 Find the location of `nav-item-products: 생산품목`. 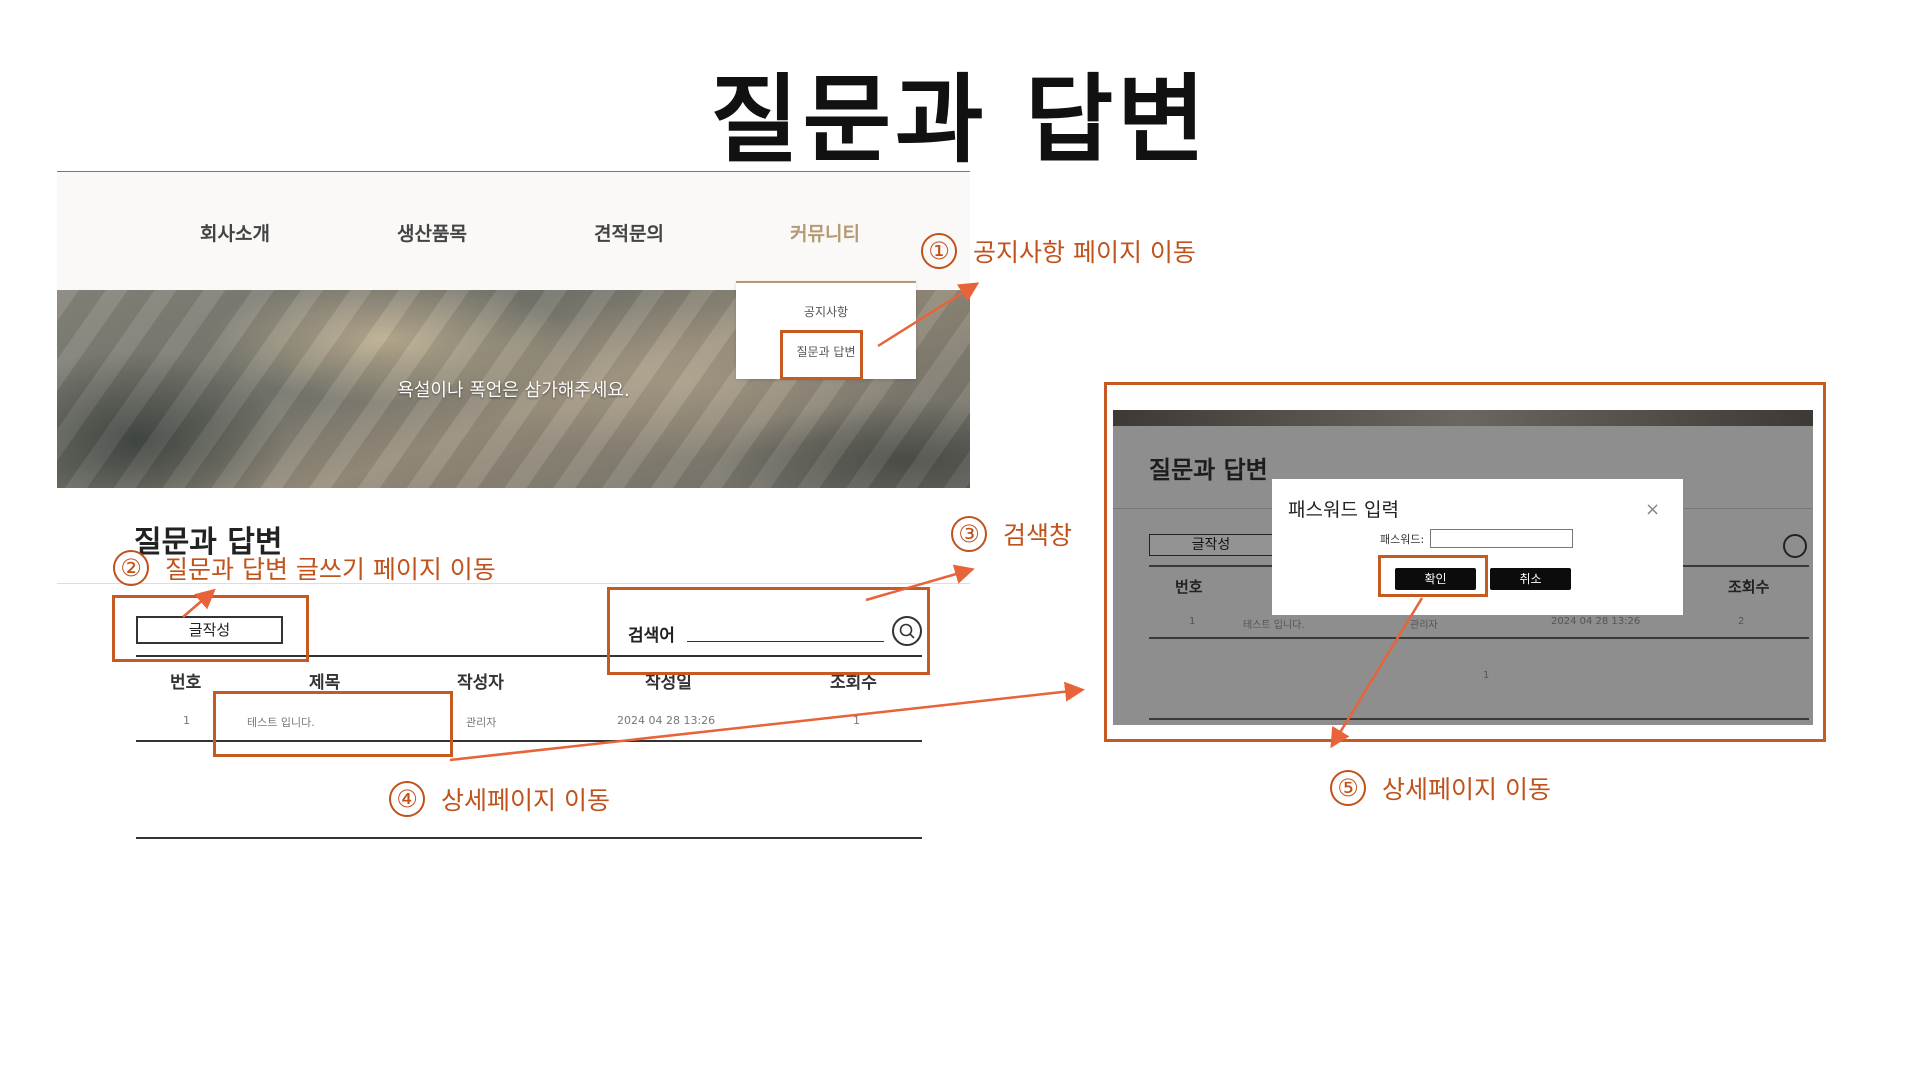

nav-item-products: 생산품목 is located at coordinates (432, 232).